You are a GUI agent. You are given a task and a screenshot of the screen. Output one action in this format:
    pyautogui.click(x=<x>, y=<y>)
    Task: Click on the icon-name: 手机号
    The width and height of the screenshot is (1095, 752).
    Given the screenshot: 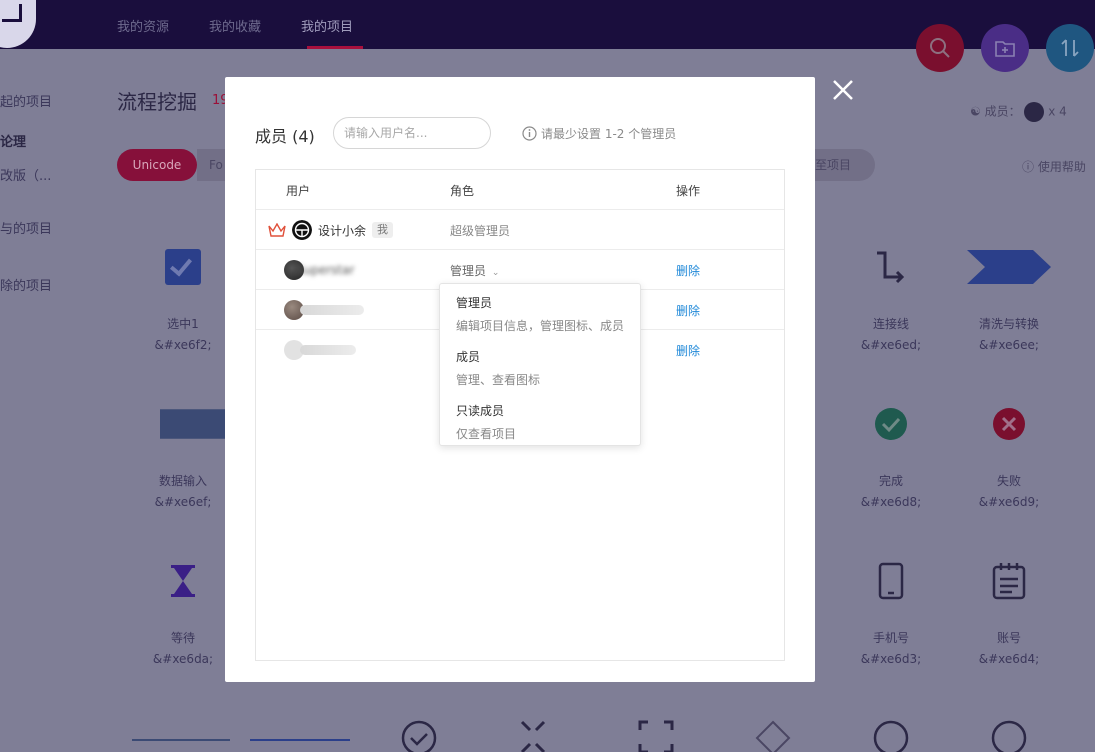 What is the action you would take?
    pyautogui.click(x=890, y=638)
    